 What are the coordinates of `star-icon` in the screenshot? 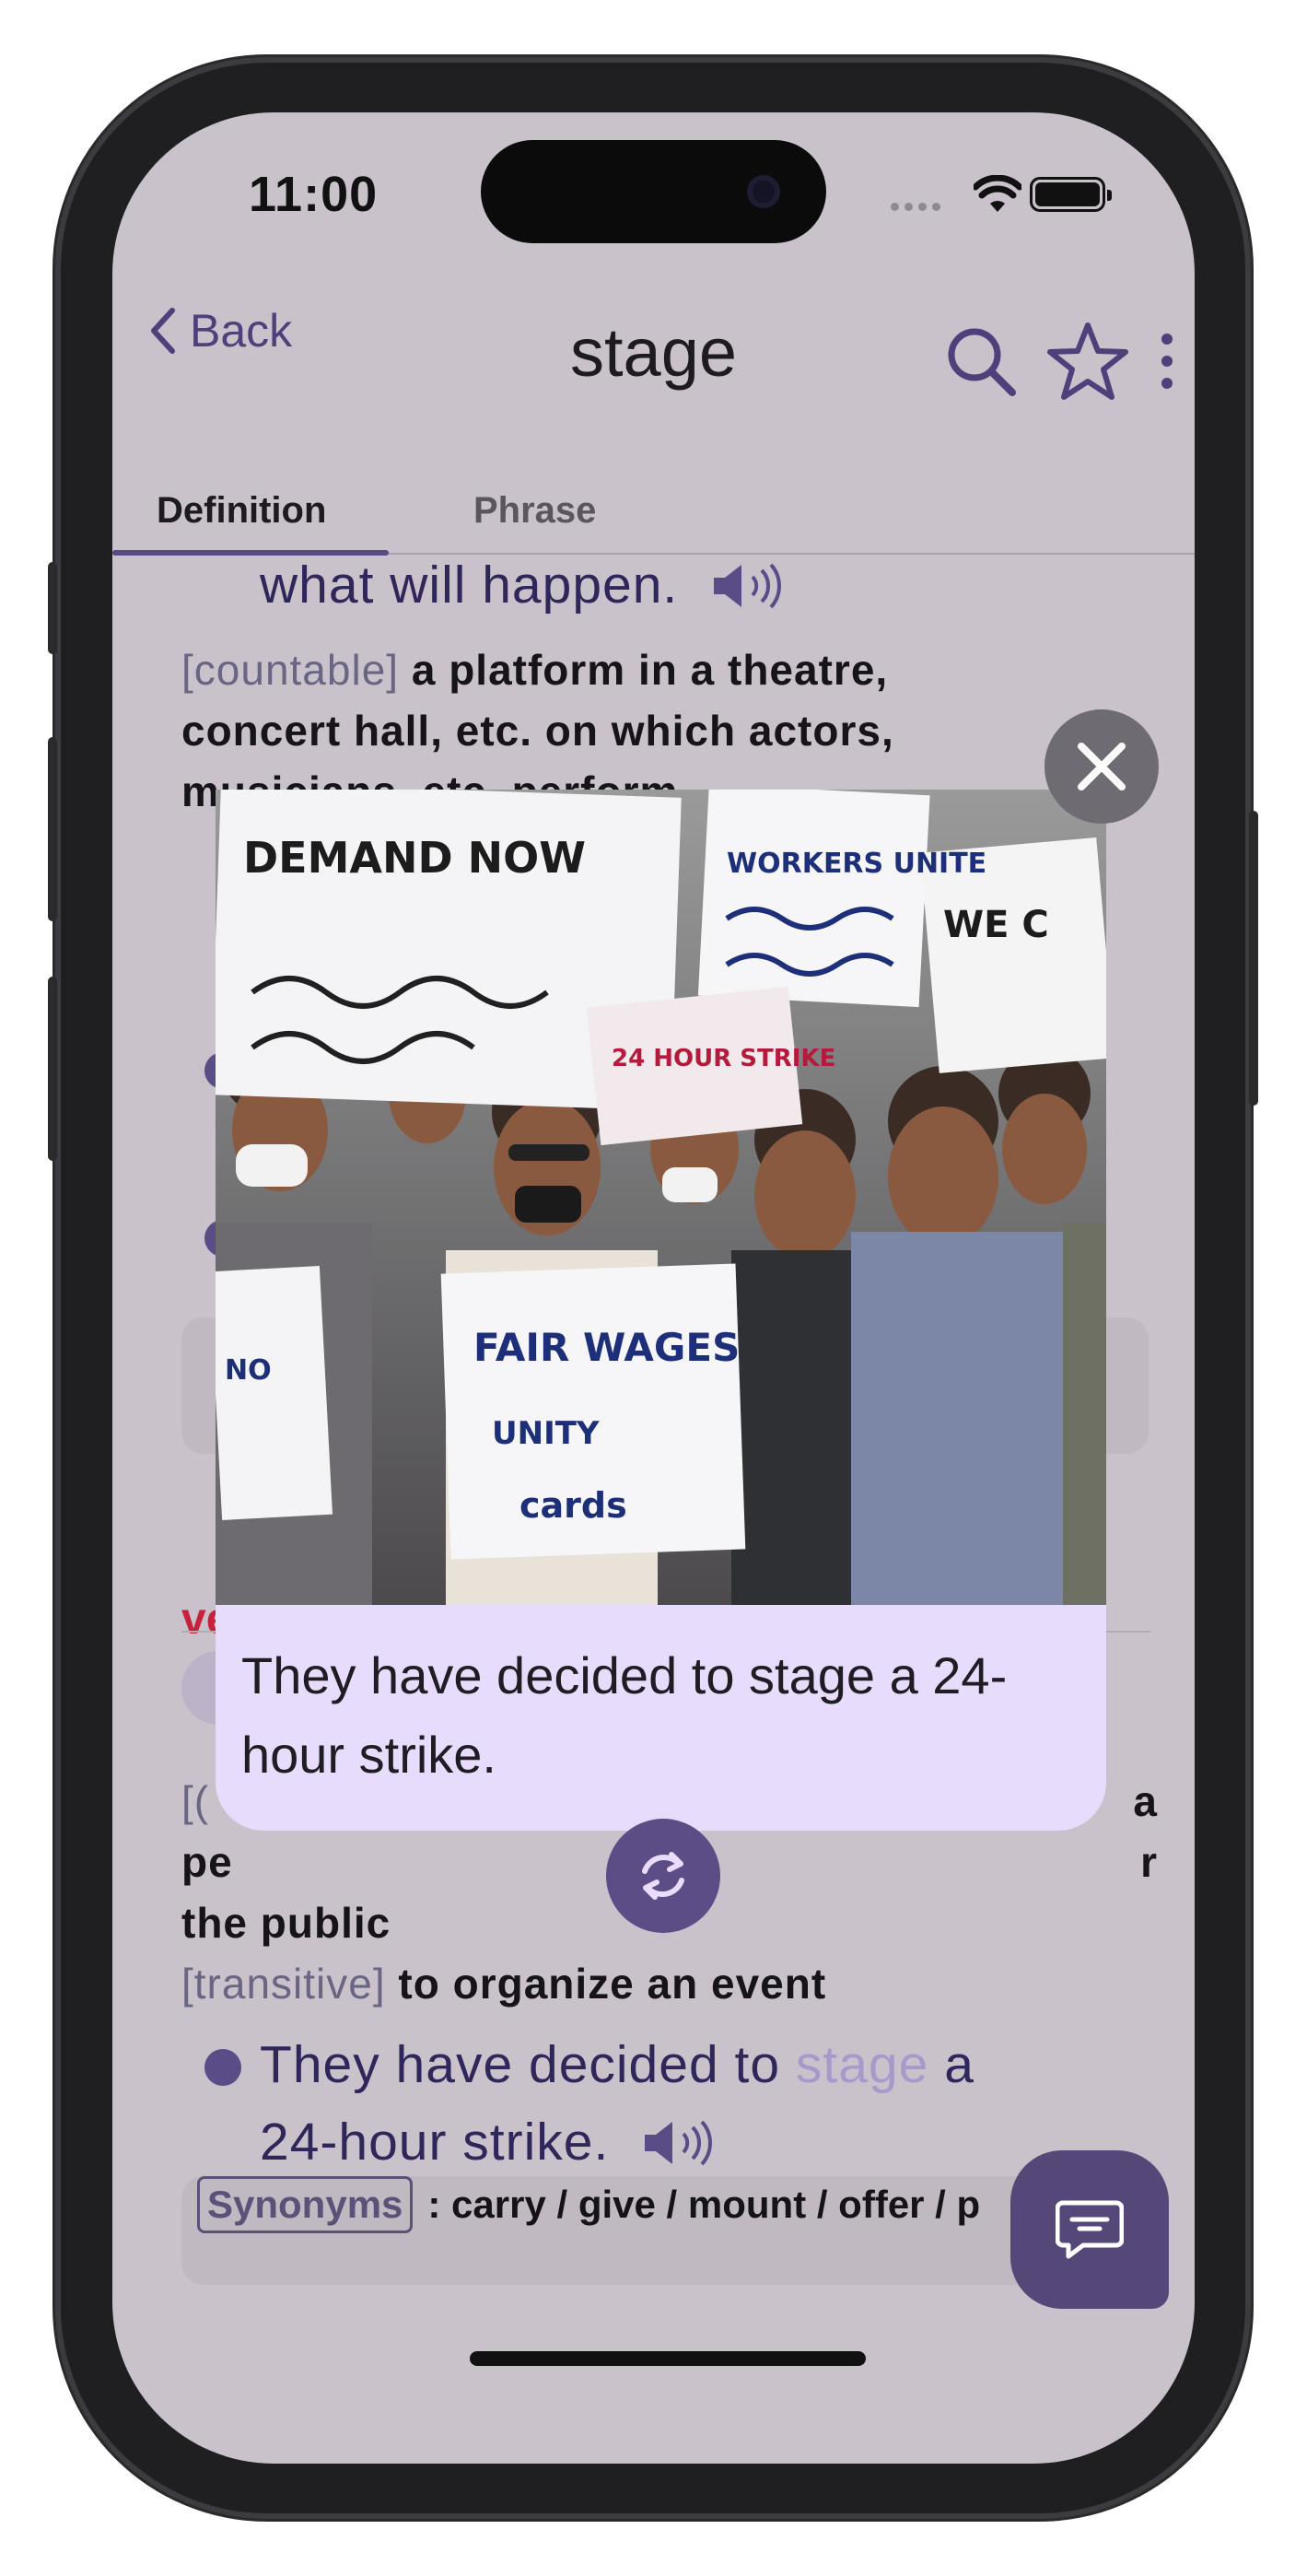 It's located at (1087, 361).